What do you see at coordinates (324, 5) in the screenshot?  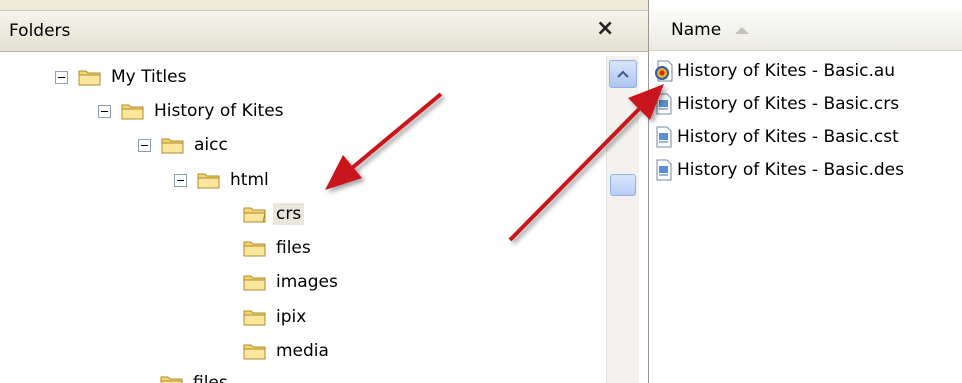 I see `top-strip` at bounding box center [324, 5].